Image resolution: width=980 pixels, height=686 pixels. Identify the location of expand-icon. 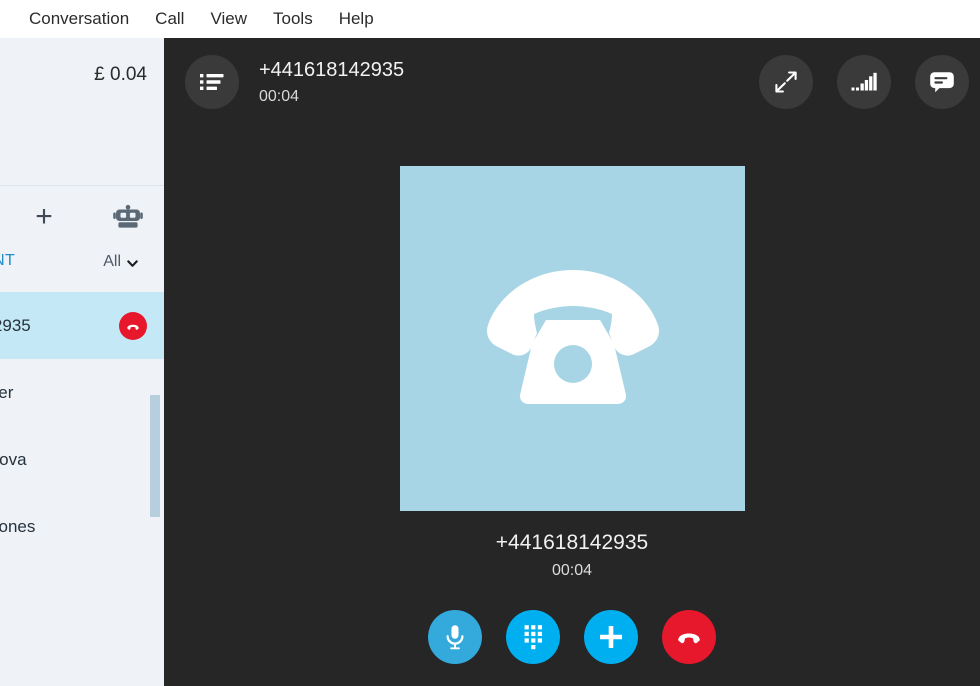
(786, 82).